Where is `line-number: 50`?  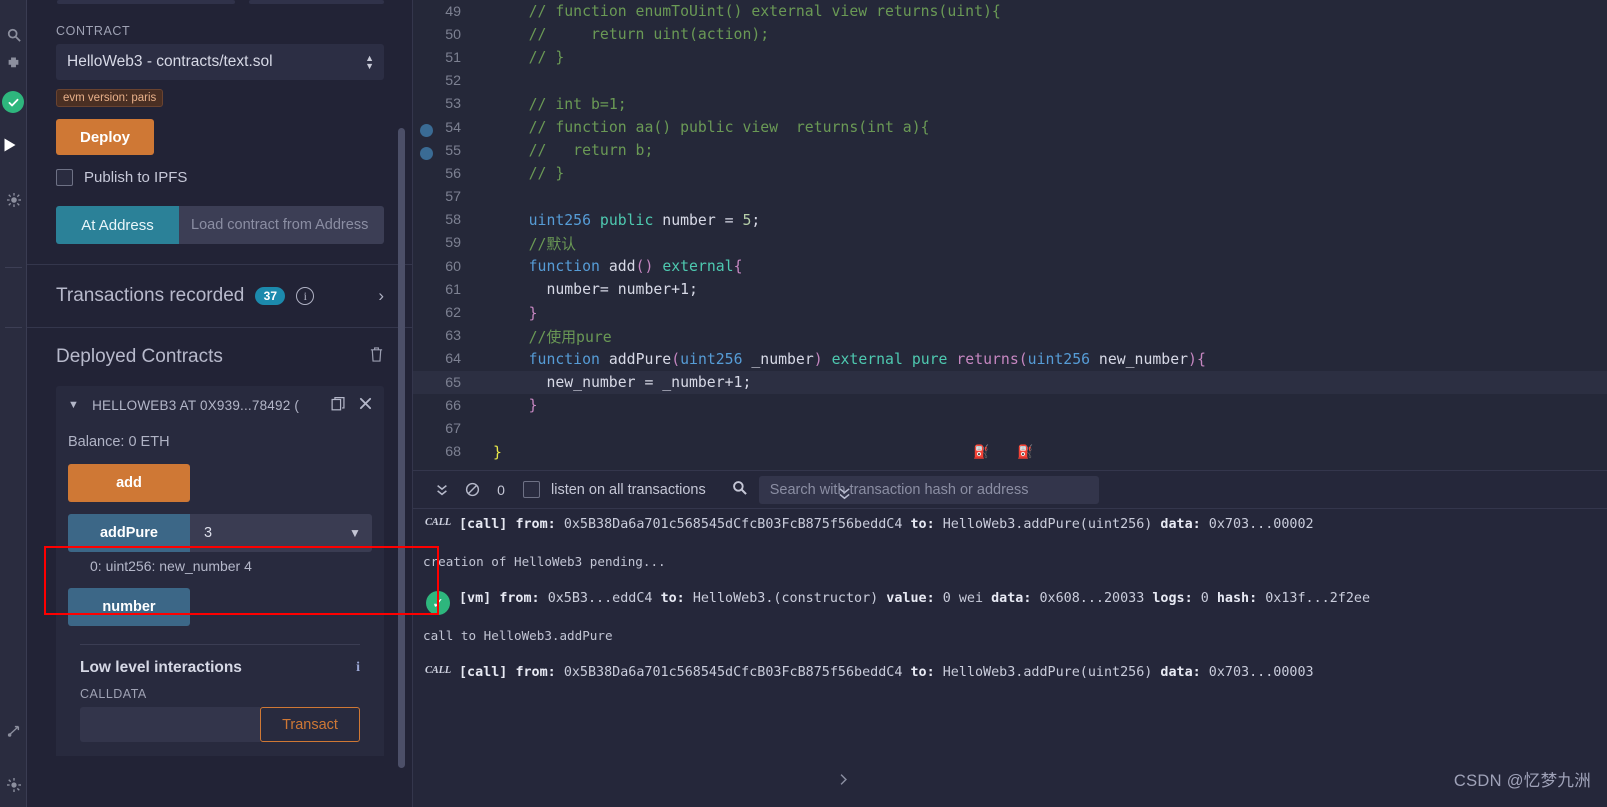 line-number: 50 is located at coordinates (453, 34).